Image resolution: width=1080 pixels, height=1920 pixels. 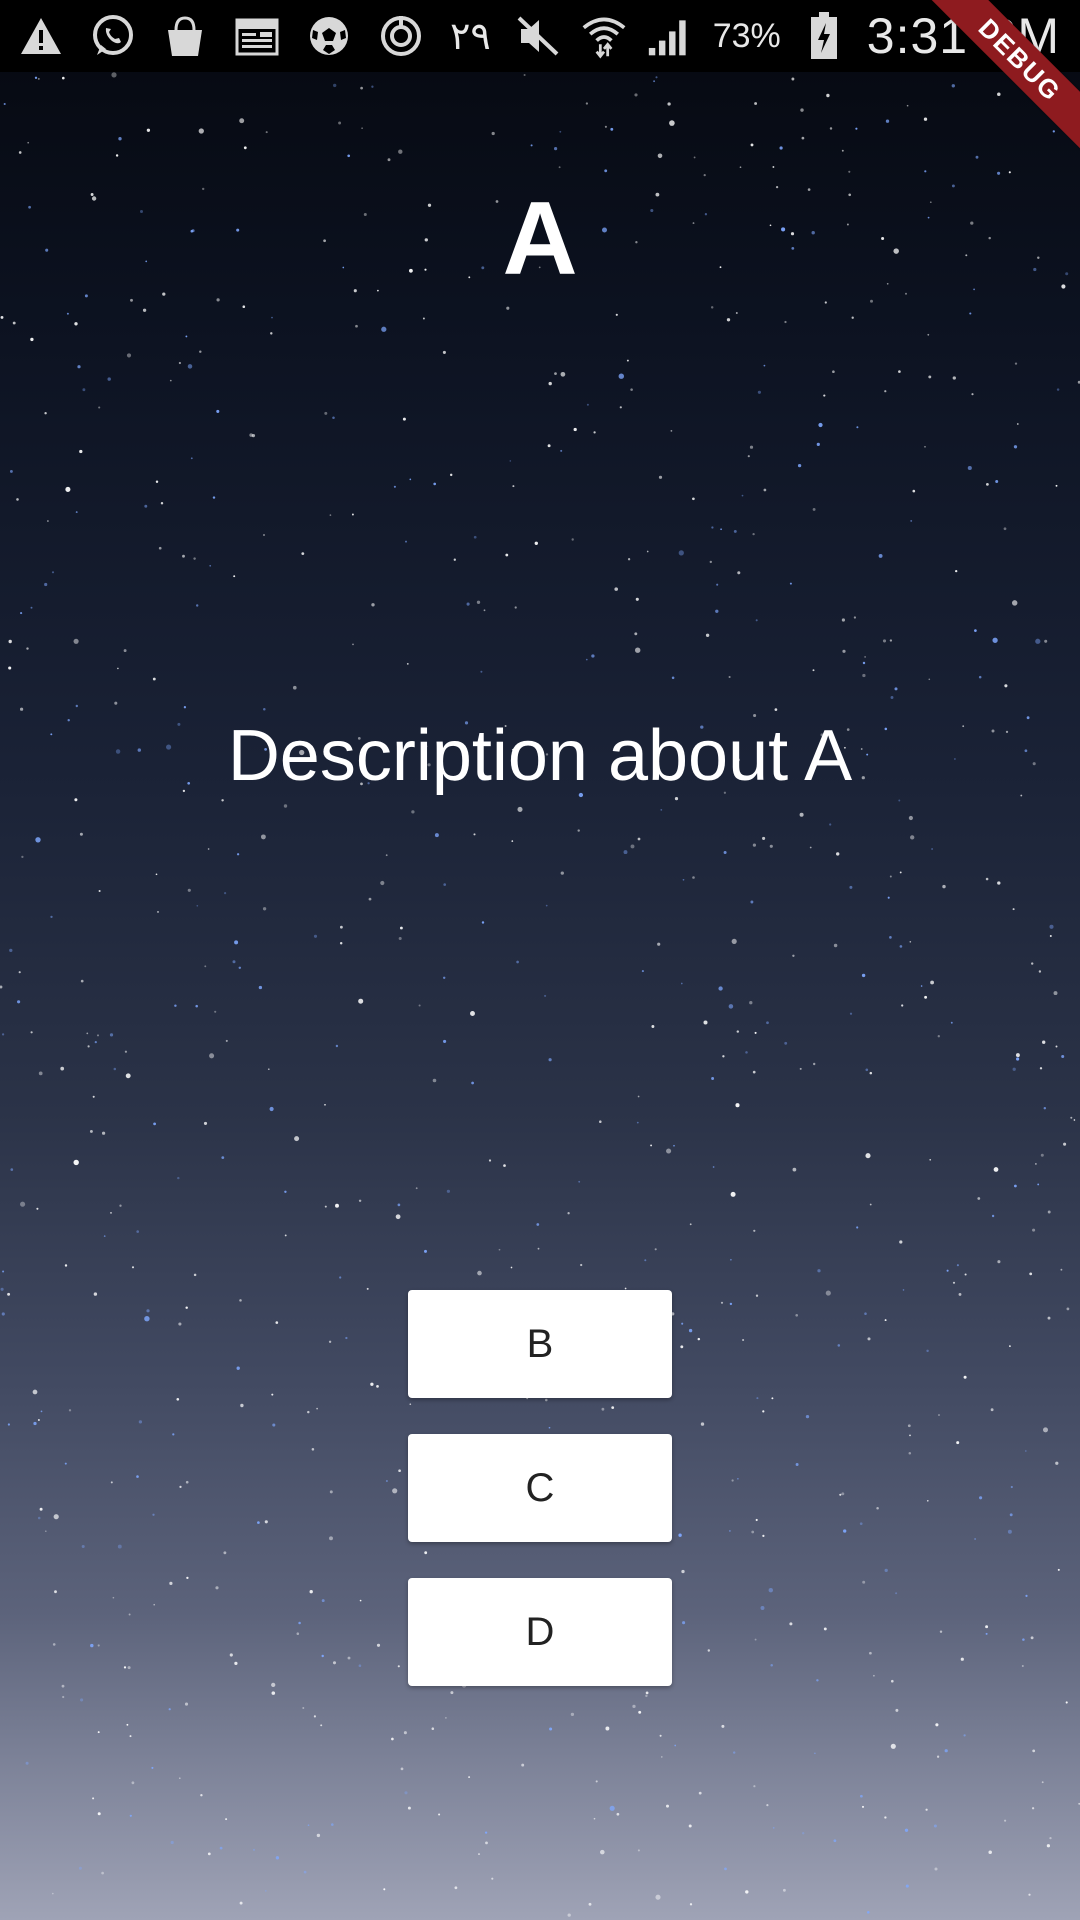 I want to click on status-bar: ٢٩ 73% 3:31 PM, so click(x=540, y=36).